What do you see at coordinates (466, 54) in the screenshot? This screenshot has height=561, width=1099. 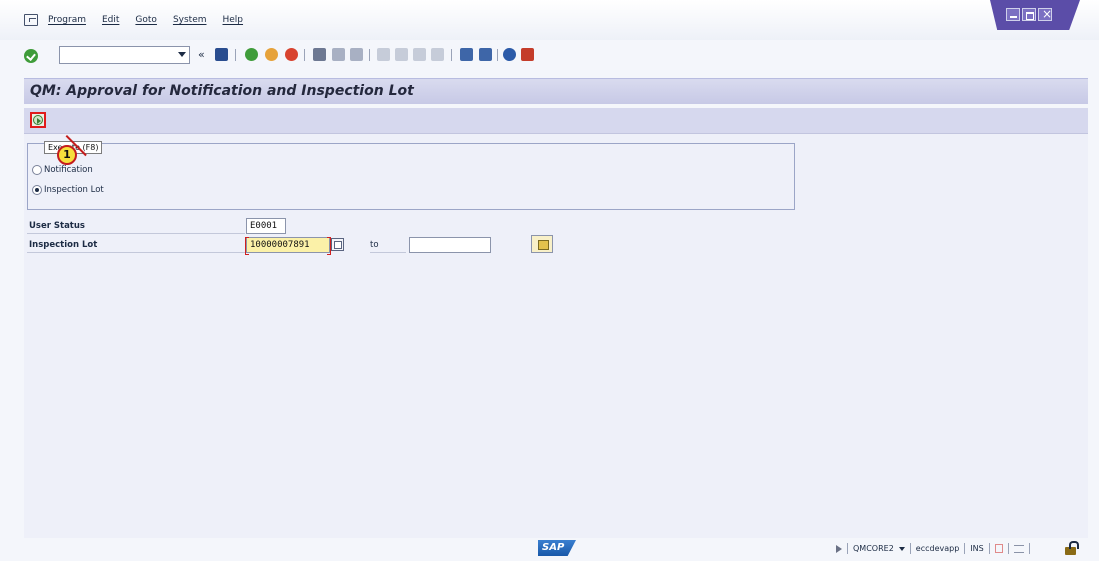 I see `create-session-icon` at bounding box center [466, 54].